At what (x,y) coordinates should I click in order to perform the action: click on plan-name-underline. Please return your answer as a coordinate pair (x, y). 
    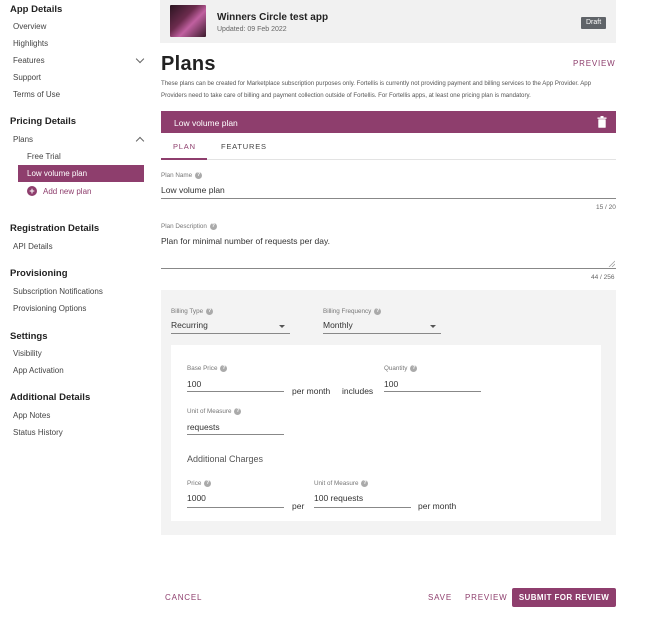
    Looking at the image, I should click on (388, 198).